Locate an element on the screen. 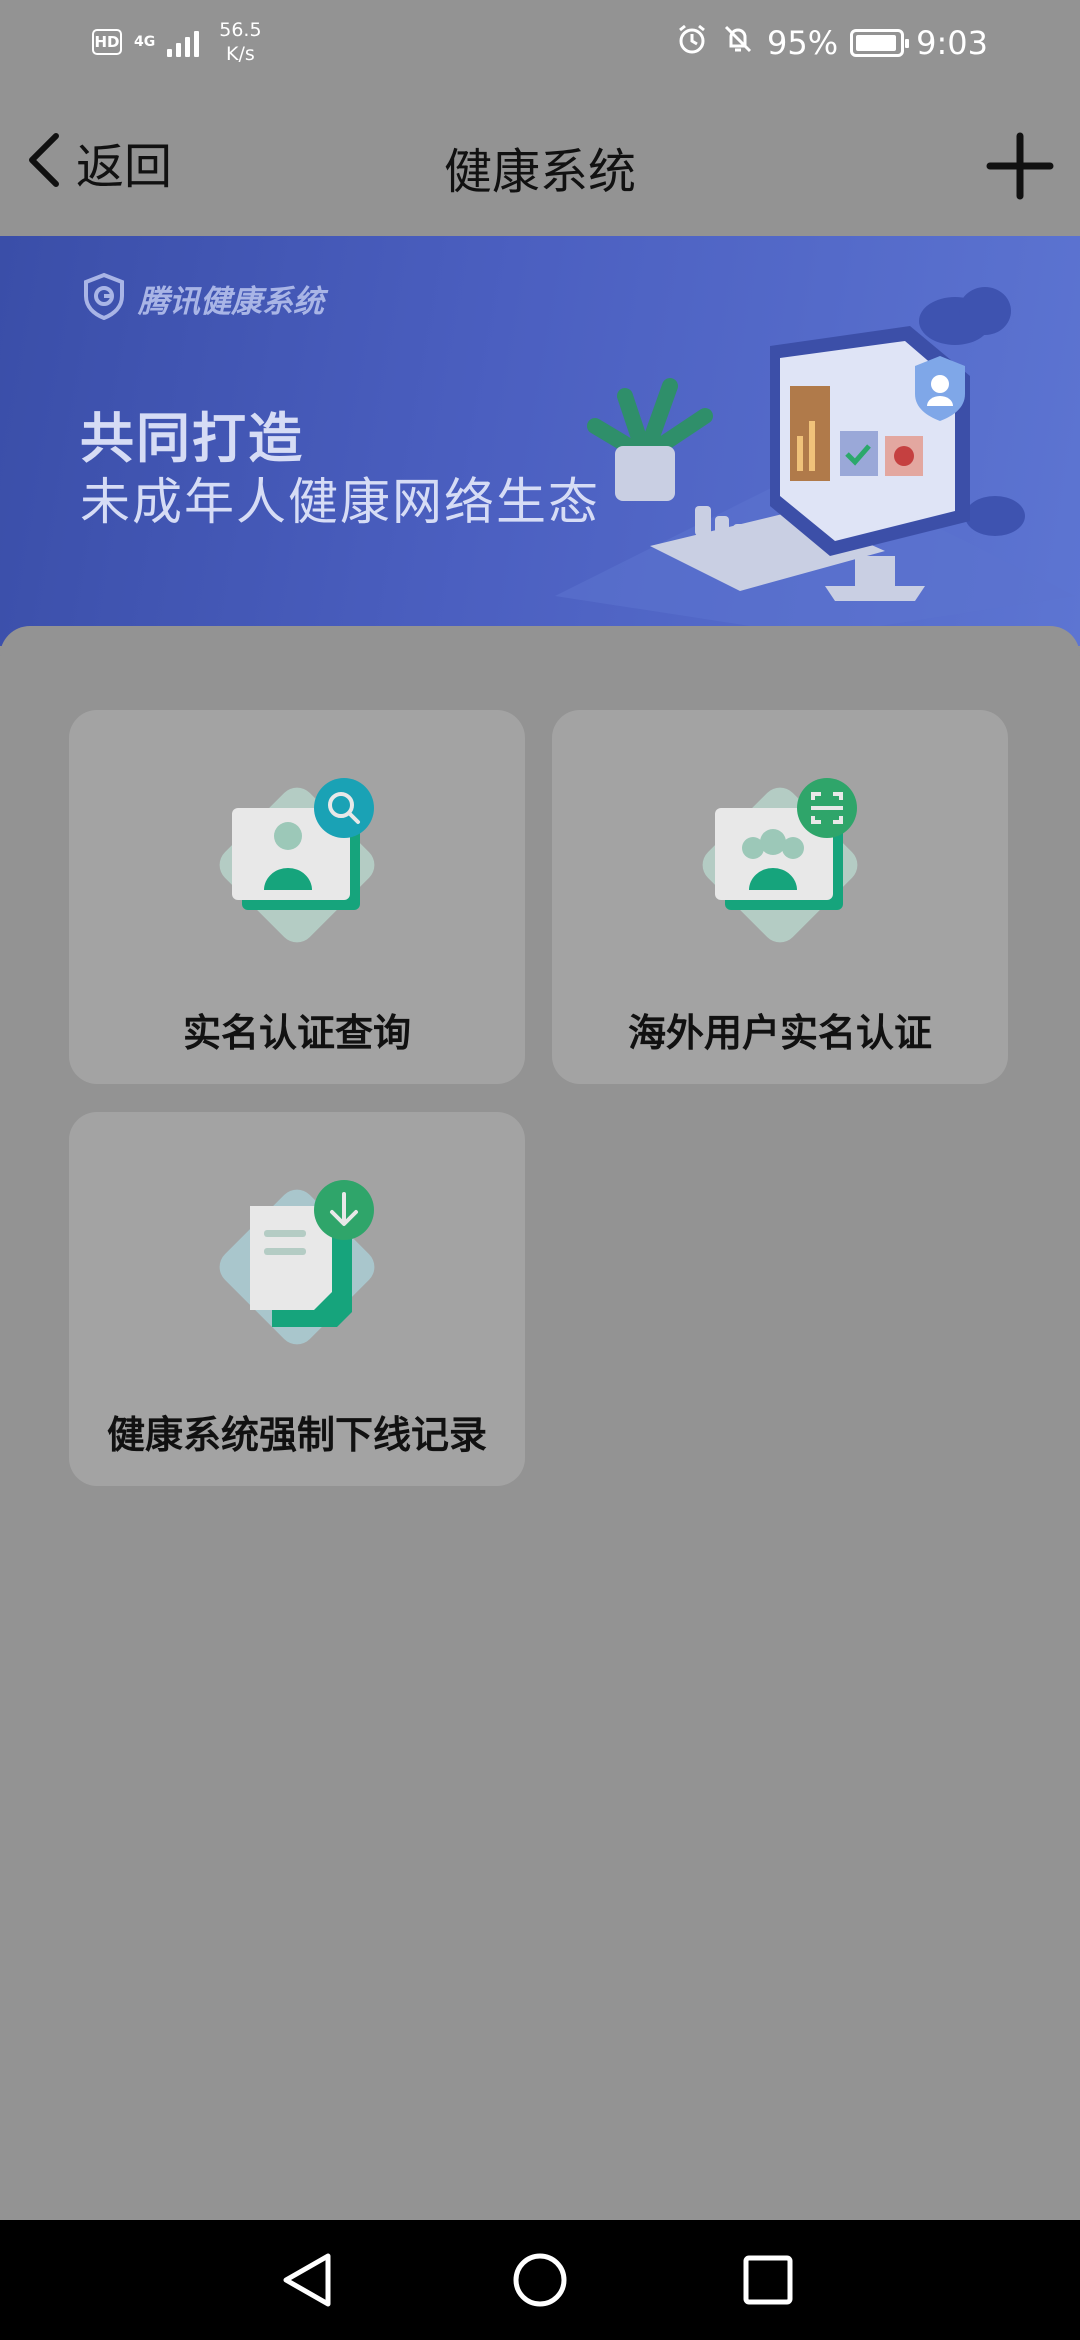 The image size is (1080, 2340). status-left: HD 4G 56.5 K/s is located at coordinates (177, 42).